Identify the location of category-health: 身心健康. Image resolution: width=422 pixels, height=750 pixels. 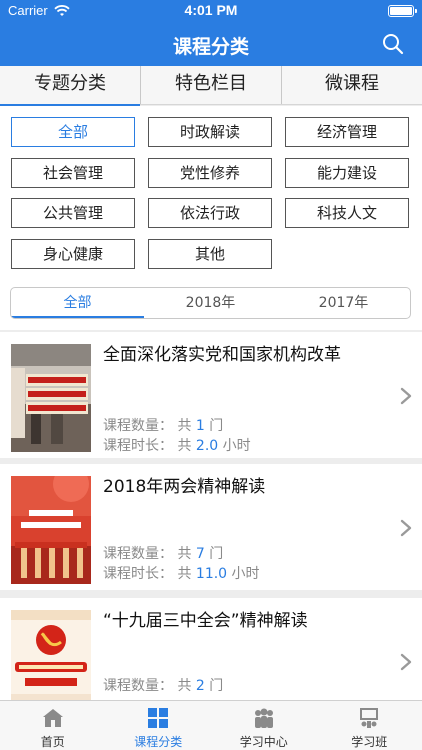
(73, 254).